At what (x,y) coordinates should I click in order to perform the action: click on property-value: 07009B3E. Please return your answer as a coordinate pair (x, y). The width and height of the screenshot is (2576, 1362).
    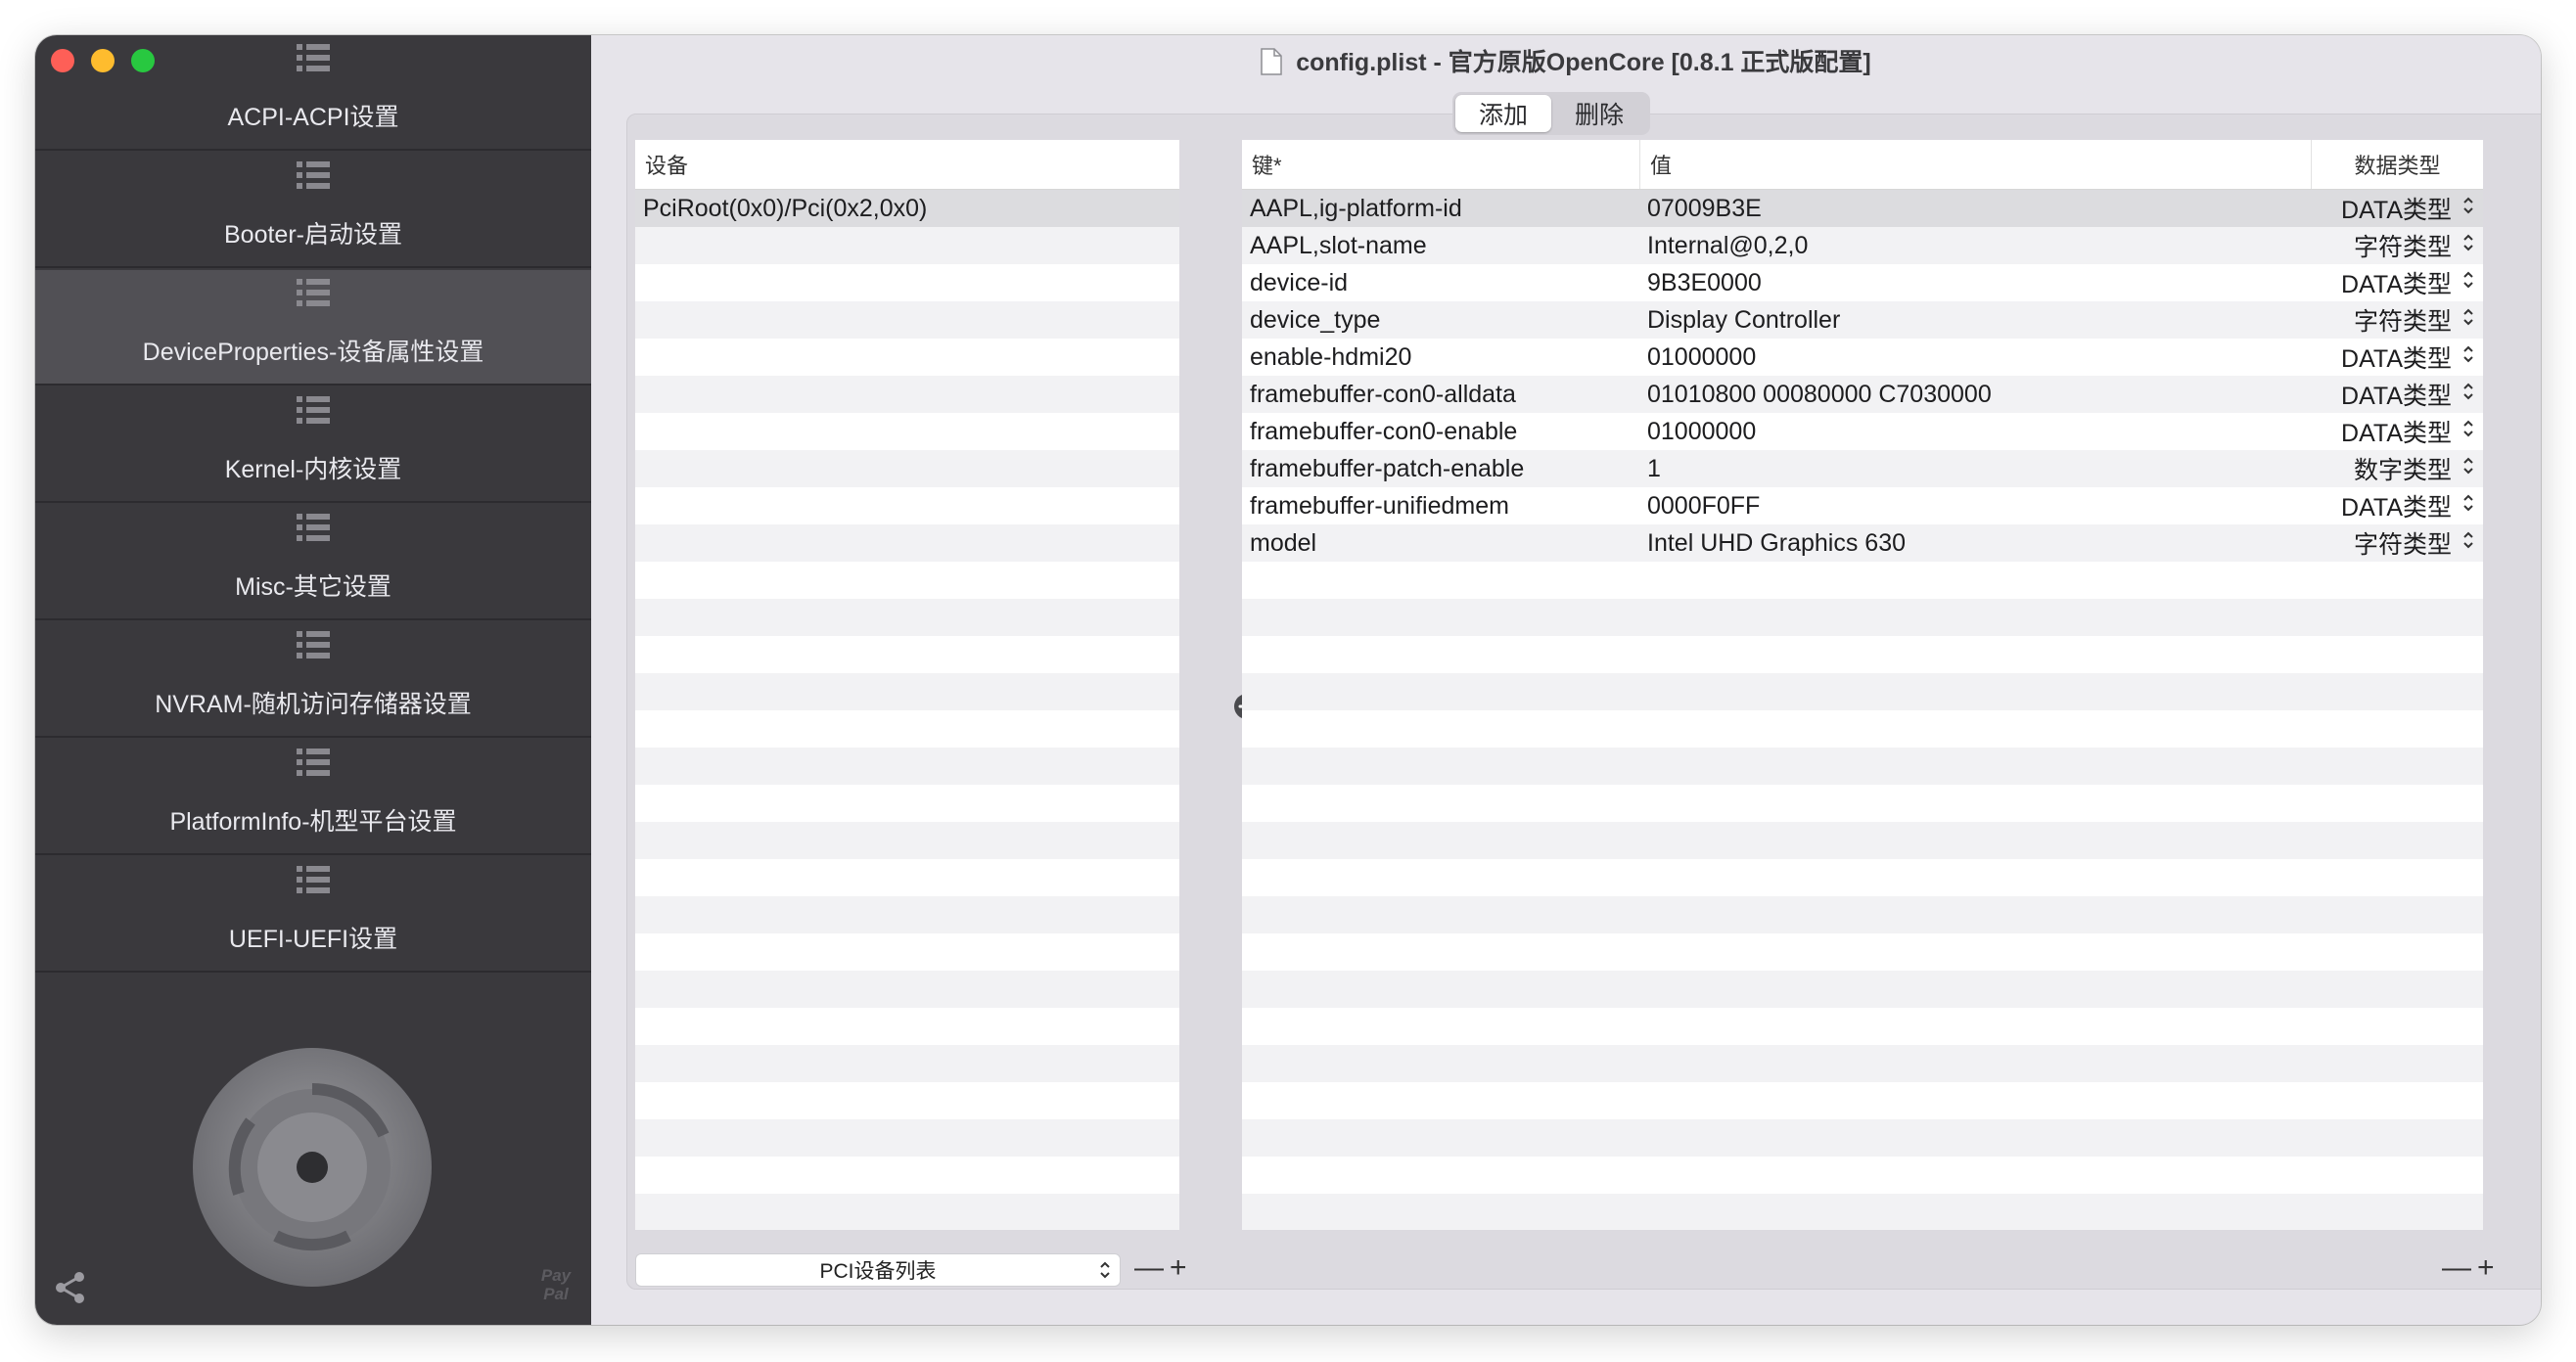
    Looking at the image, I should click on (1975, 209).